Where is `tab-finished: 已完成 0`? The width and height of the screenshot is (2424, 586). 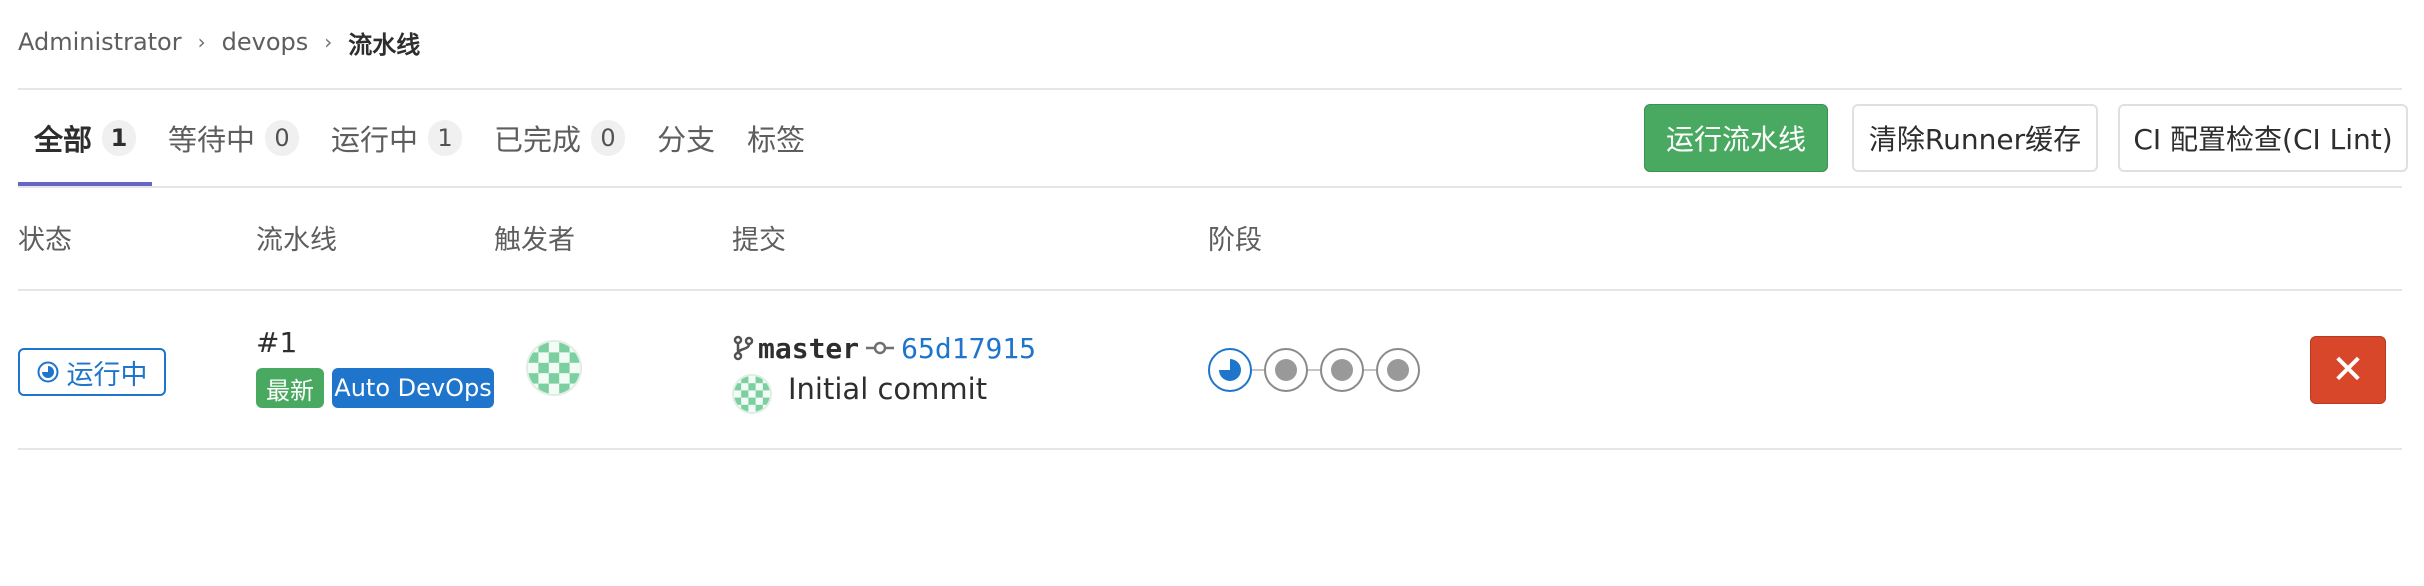 tab-finished: 已完成 0 is located at coordinates (559, 138).